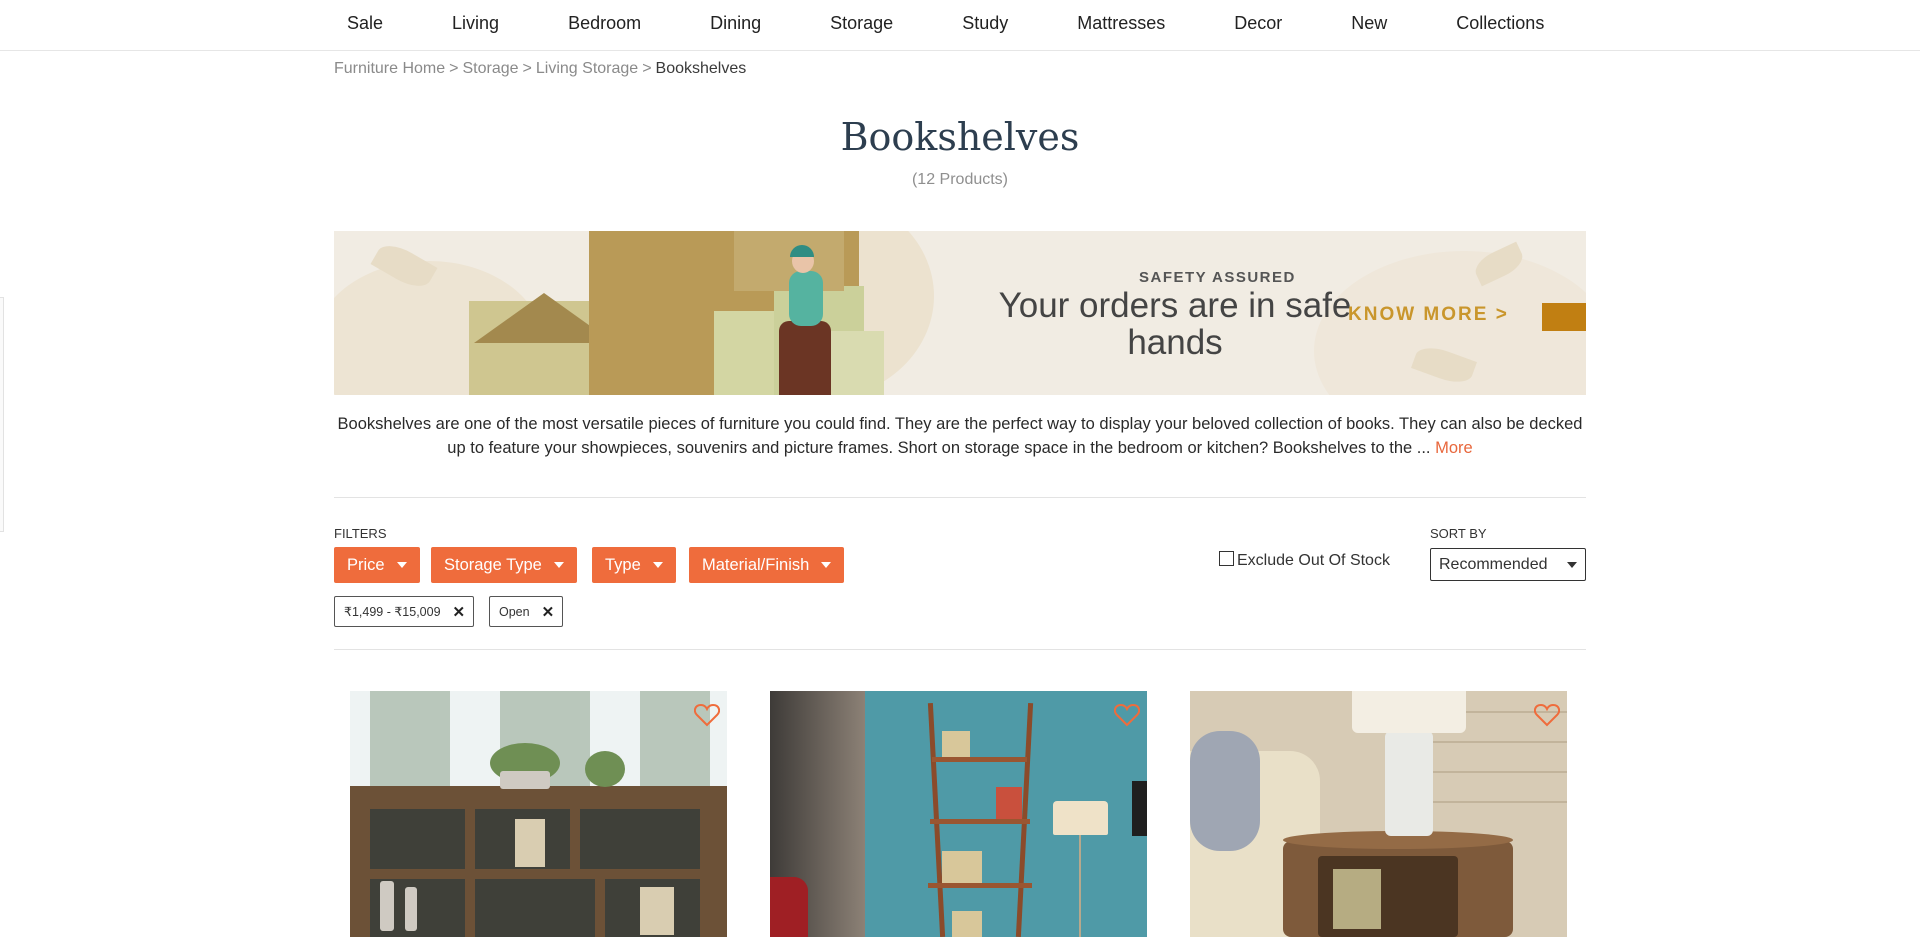  Describe the element at coordinates (1369, 23) in the screenshot. I see `nav-item-new: New` at that location.